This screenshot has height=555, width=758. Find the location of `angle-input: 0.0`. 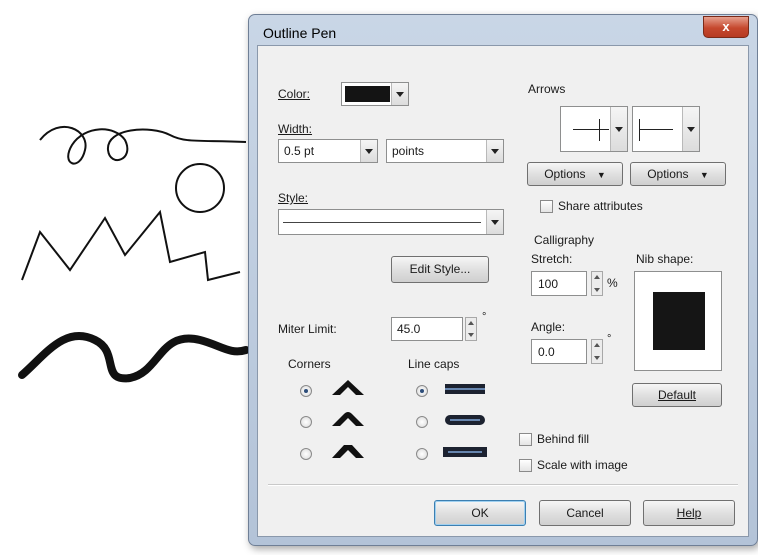

angle-input: 0.0 is located at coordinates (559, 351).